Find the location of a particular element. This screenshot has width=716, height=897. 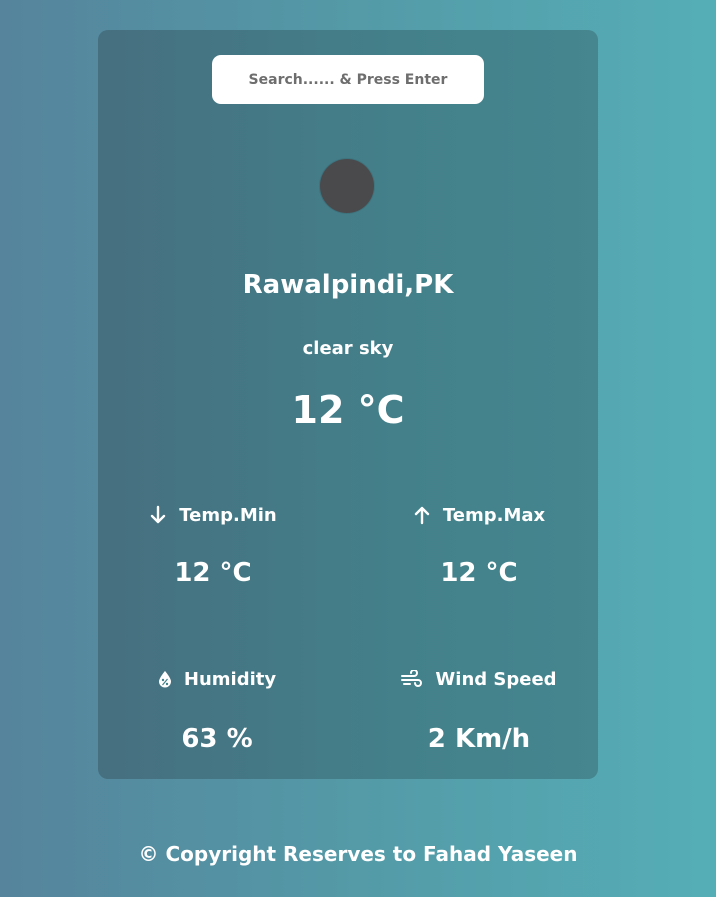

temp-max-stat: Temp.Max 12 °C is located at coordinates (479, 545).